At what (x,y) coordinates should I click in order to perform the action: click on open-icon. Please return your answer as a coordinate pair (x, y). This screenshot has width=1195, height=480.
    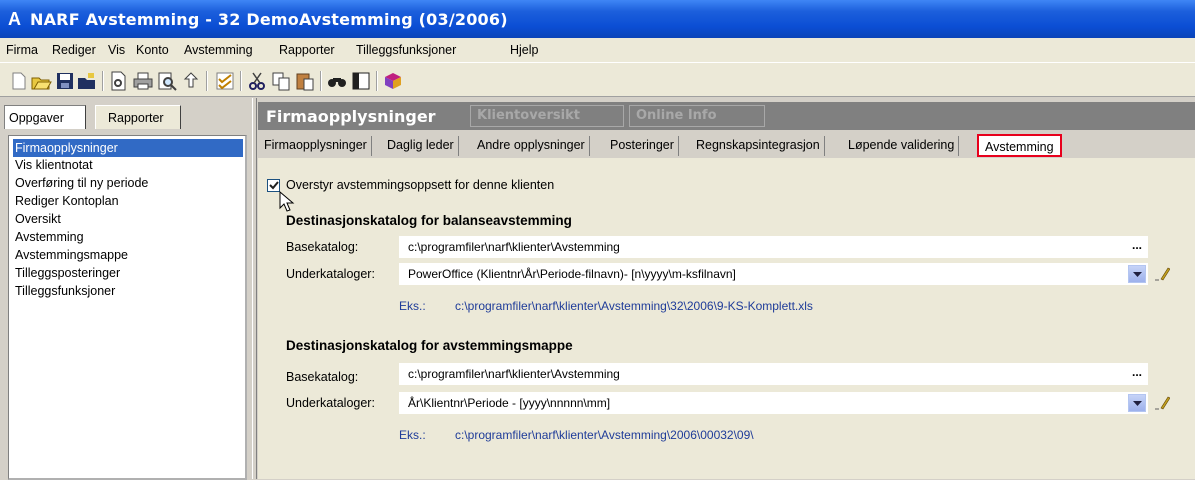
    Looking at the image, I should click on (41, 81).